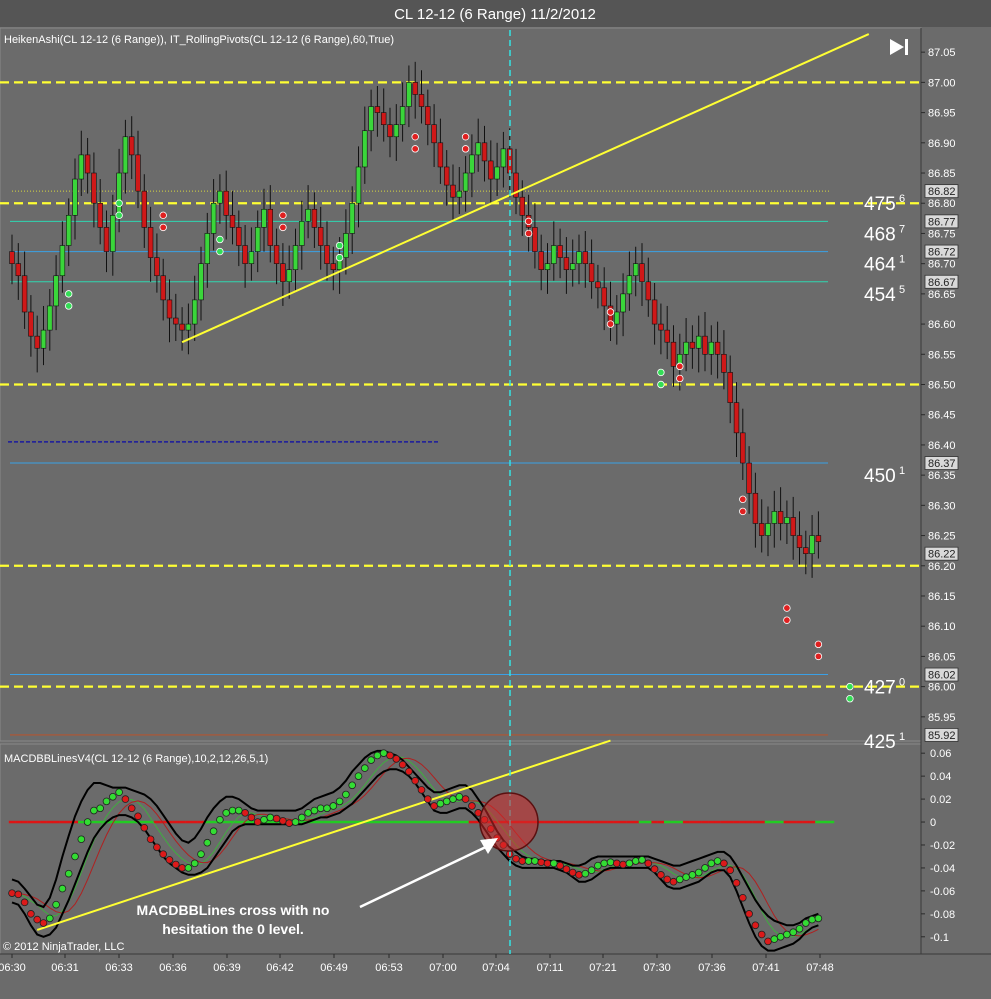 The image size is (991, 999). What do you see at coordinates (942, 736) in the screenshot?
I see `price-label: 85.92` at bounding box center [942, 736].